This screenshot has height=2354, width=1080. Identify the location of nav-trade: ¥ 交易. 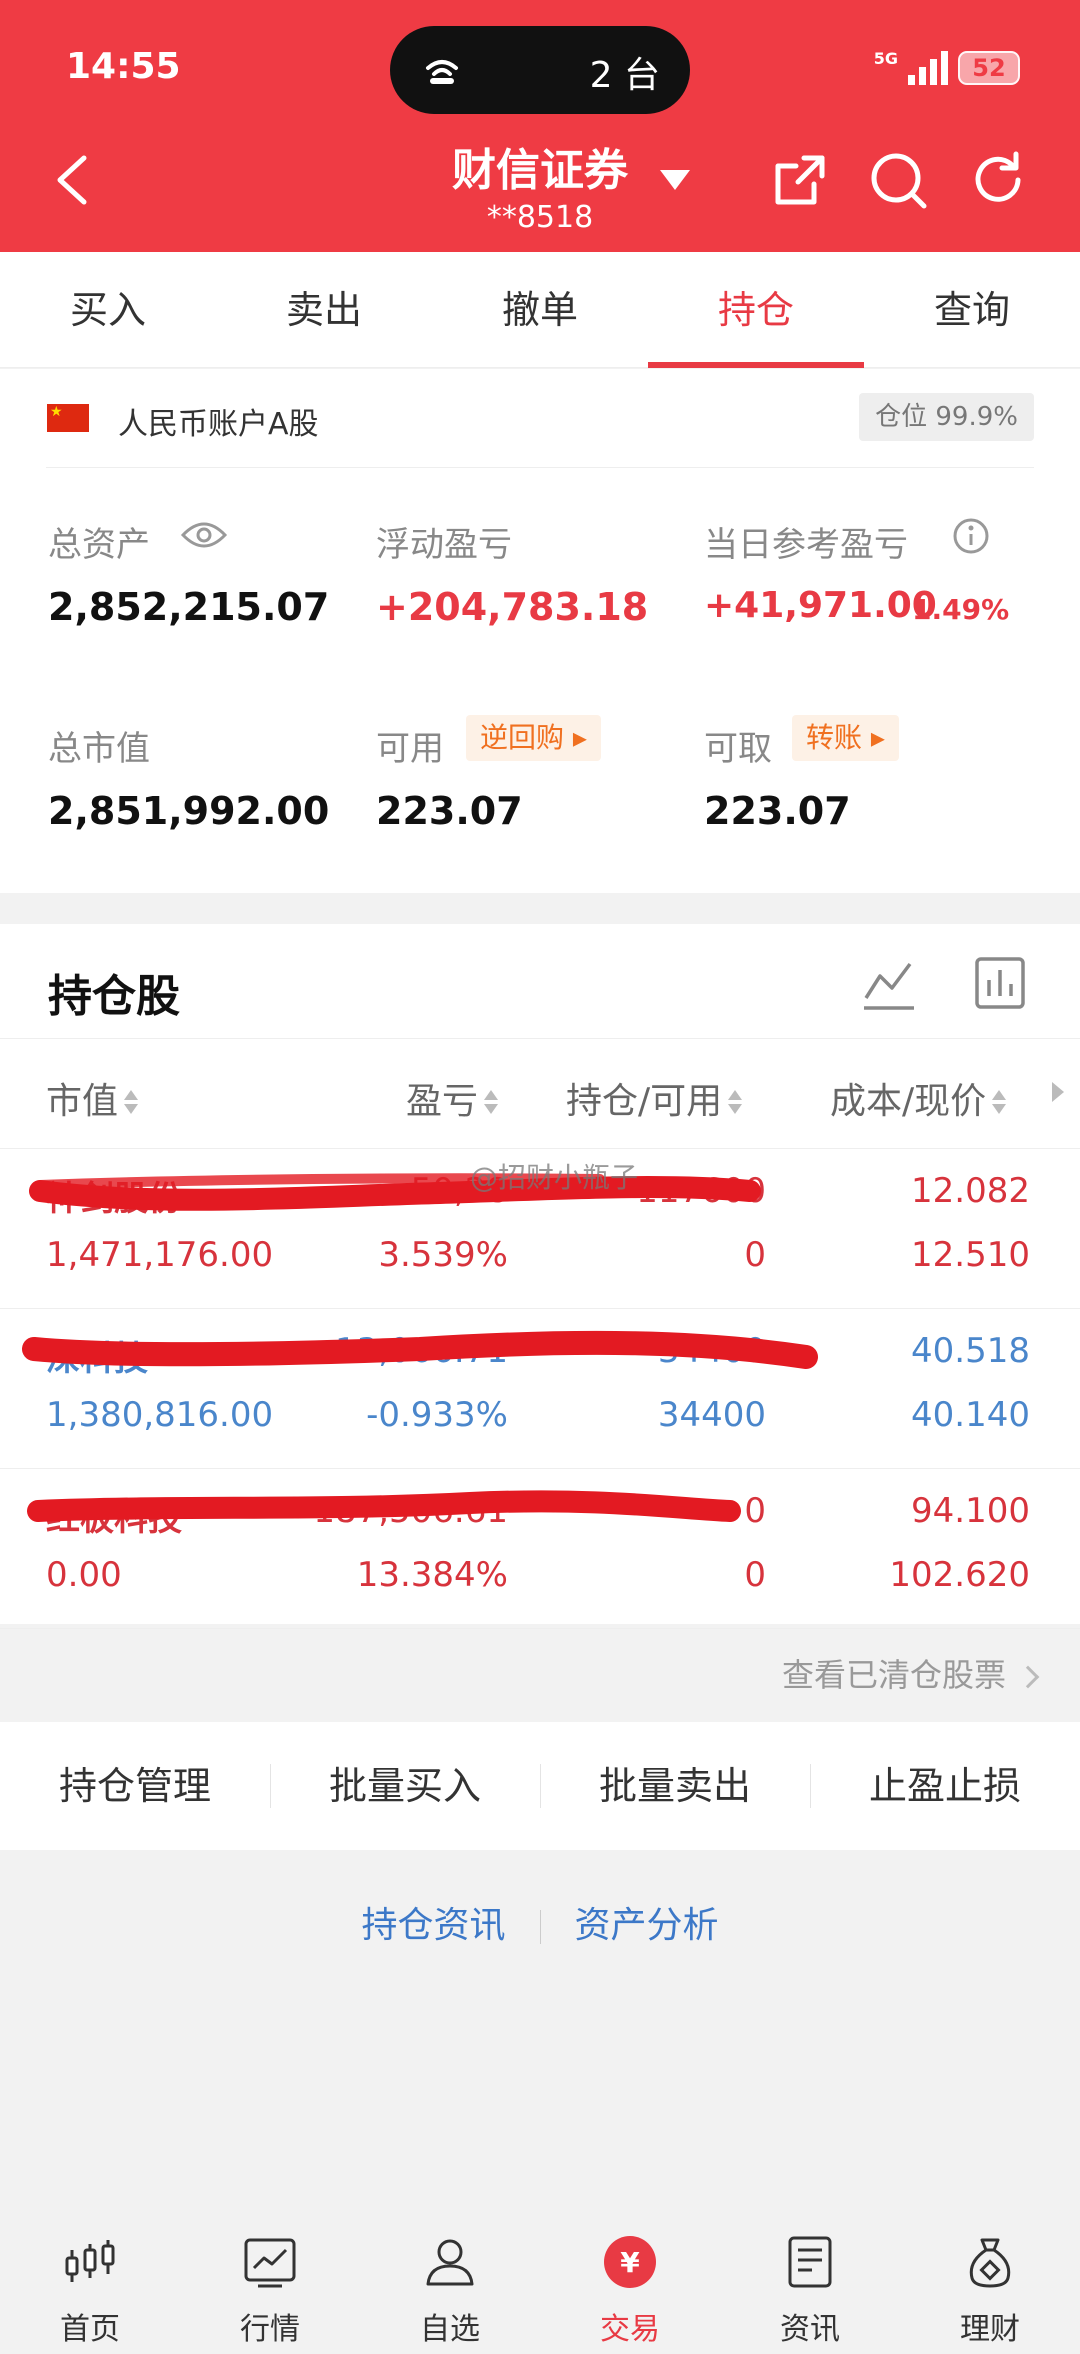
(630, 2283).